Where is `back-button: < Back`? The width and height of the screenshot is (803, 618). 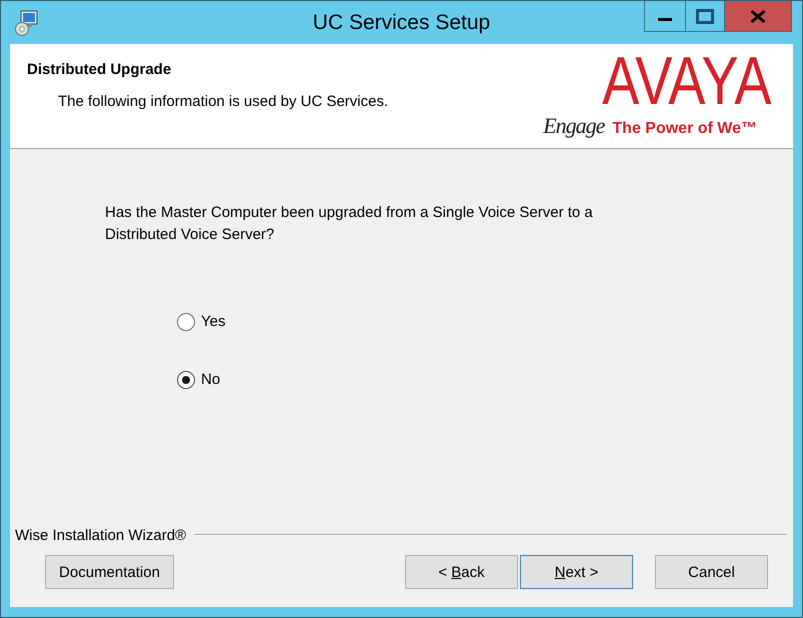
back-button: < Back is located at coordinates (461, 572).